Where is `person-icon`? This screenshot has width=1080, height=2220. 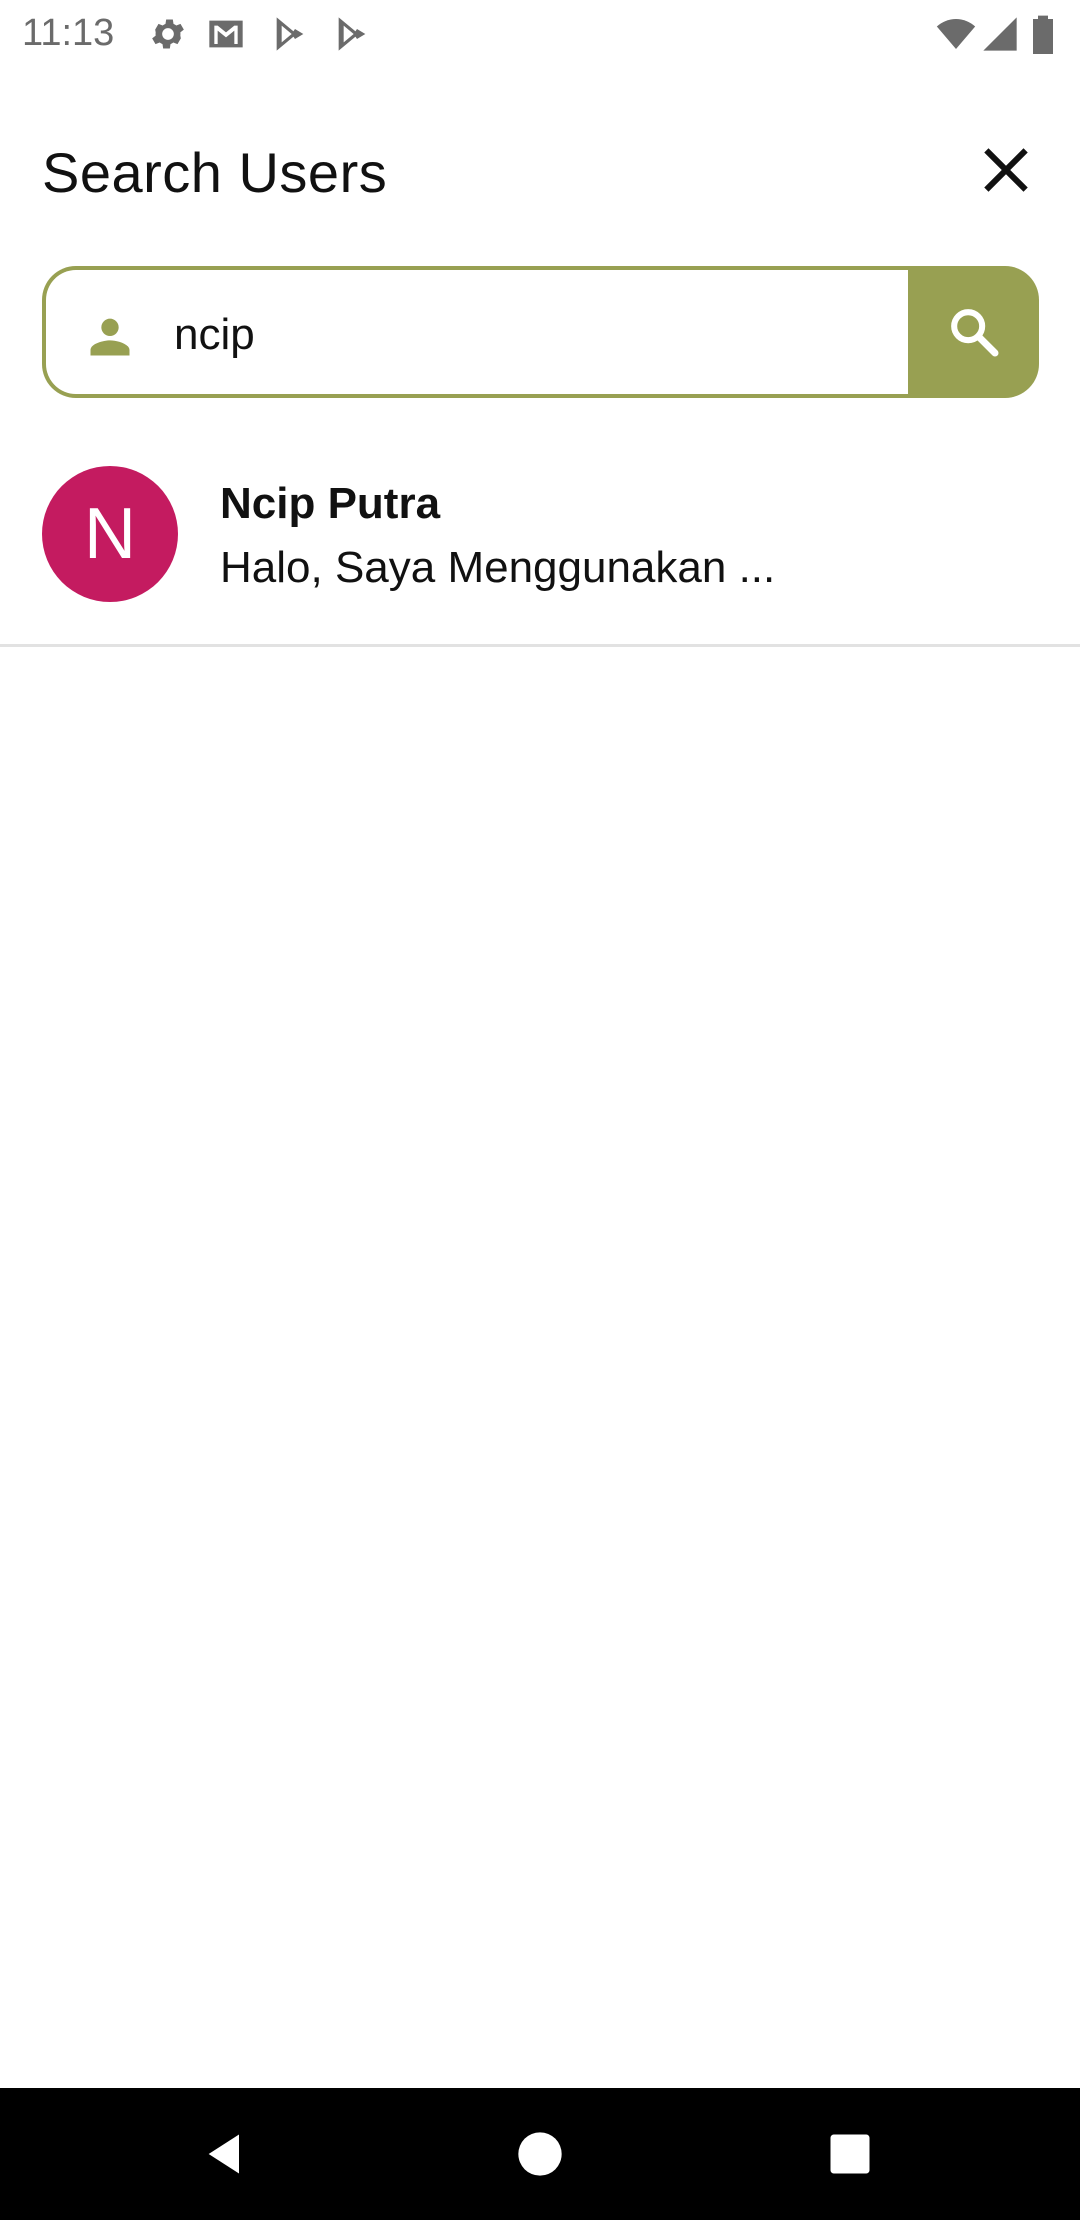
person-icon is located at coordinates (110, 336).